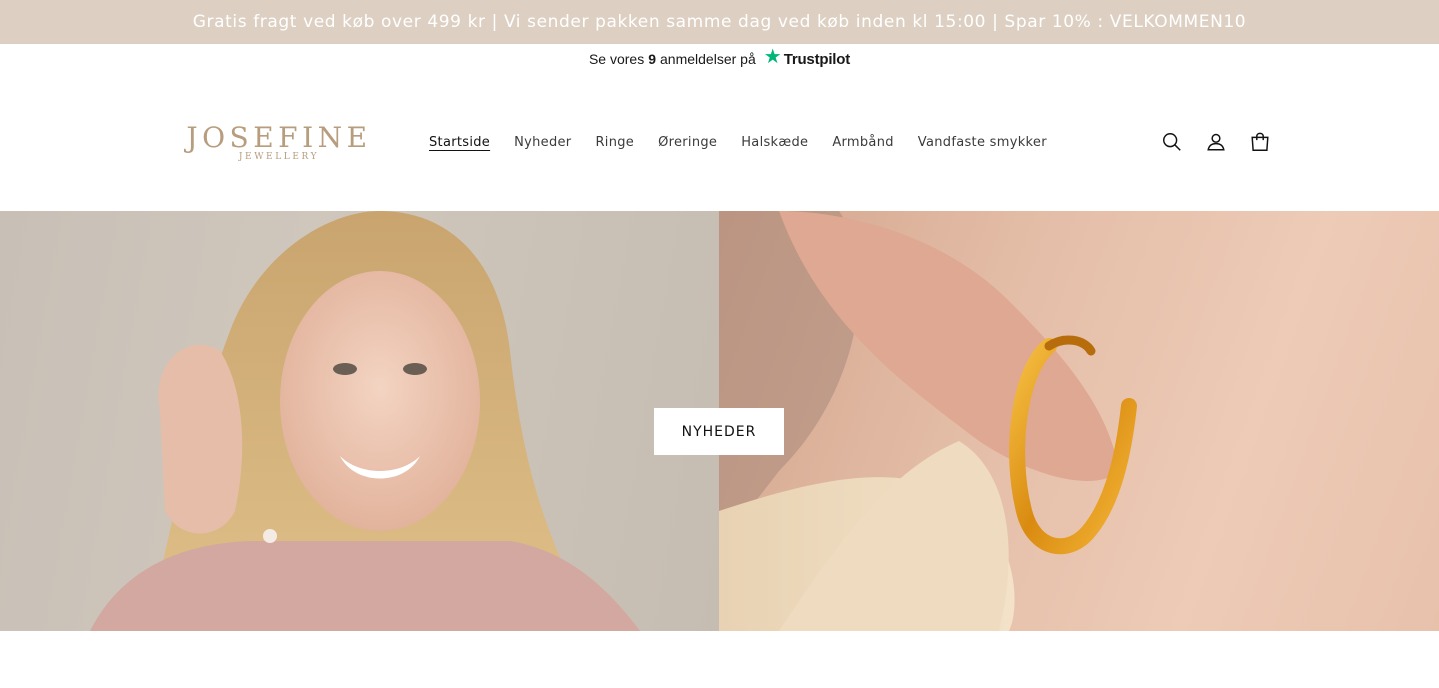 This screenshot has width=1439, height=688. I want to click on nav-item-vandfaste-smykker: Vandfaste smykker, so click(982, 142).